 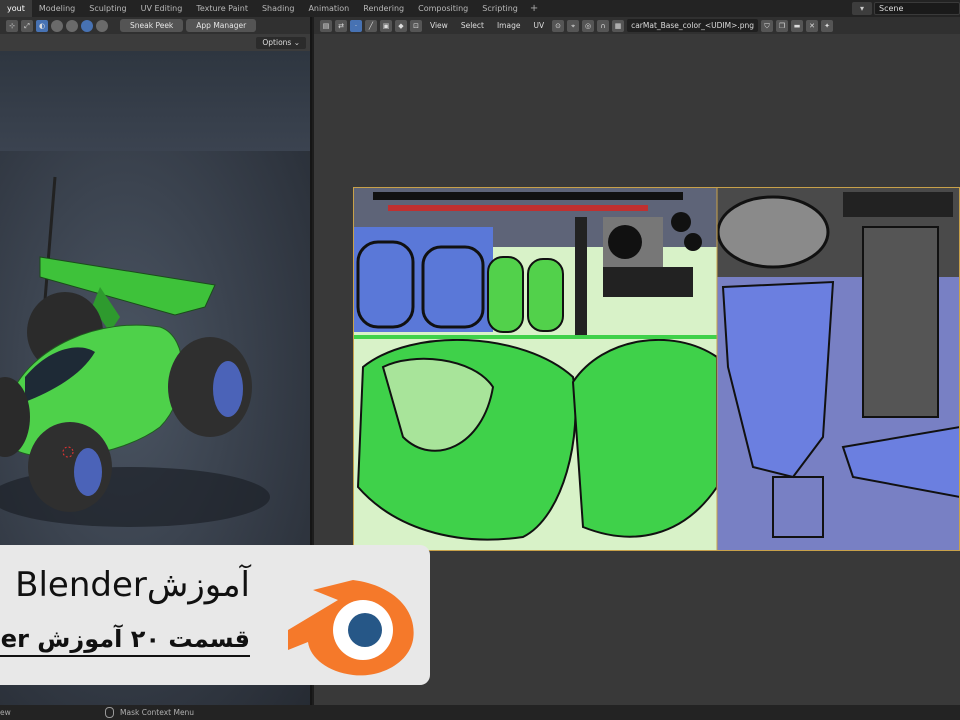 I want to click on status-bar: ew Mask Context Menu, so click(x=480, y=712).